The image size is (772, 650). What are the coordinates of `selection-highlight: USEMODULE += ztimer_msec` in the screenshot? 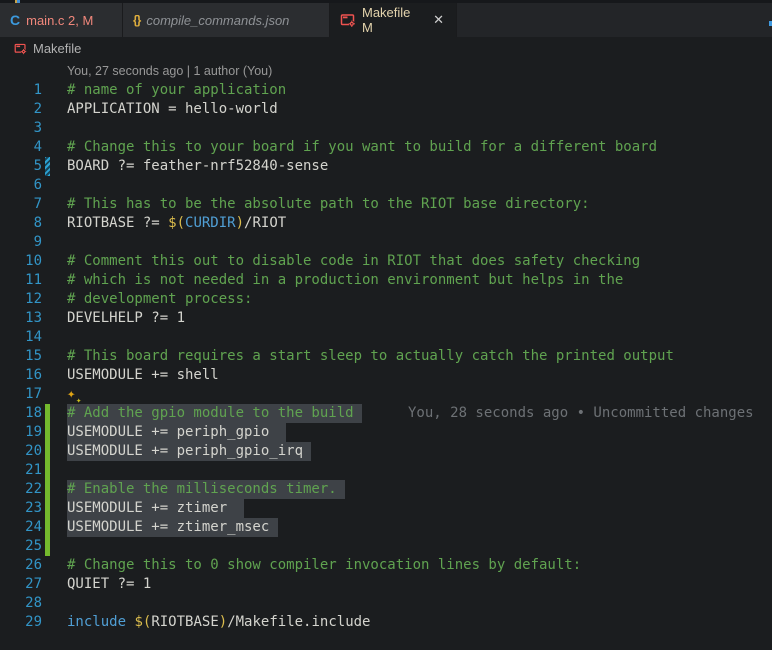 It's located at (172, 527).